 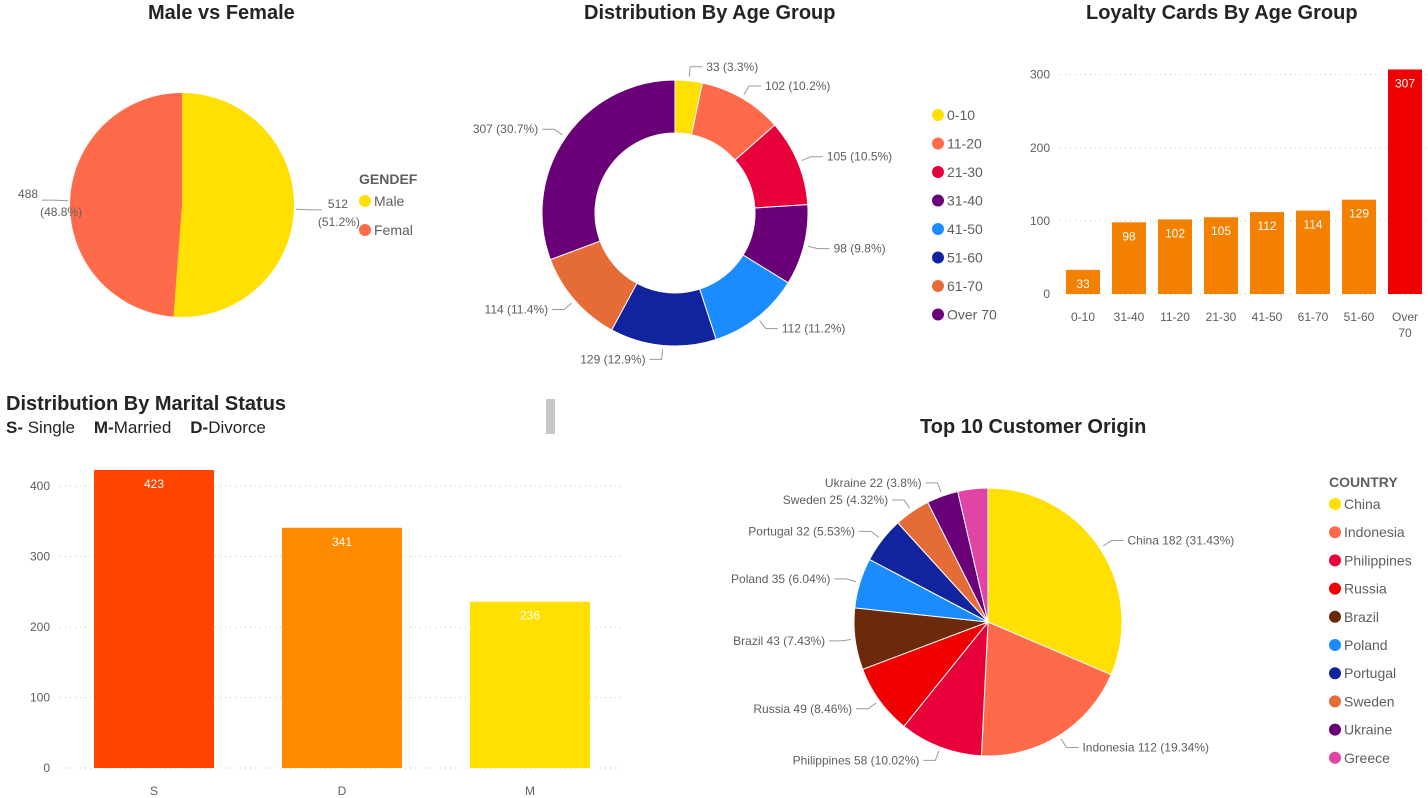 What do you see at coordinates (28, 194) in the screenshot?
I see `data-label: 488` at bounding box center [28, 194].